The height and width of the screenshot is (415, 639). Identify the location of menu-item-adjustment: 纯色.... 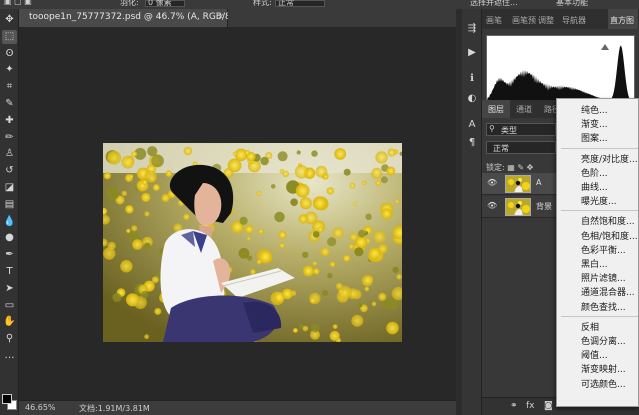
(594, 109).